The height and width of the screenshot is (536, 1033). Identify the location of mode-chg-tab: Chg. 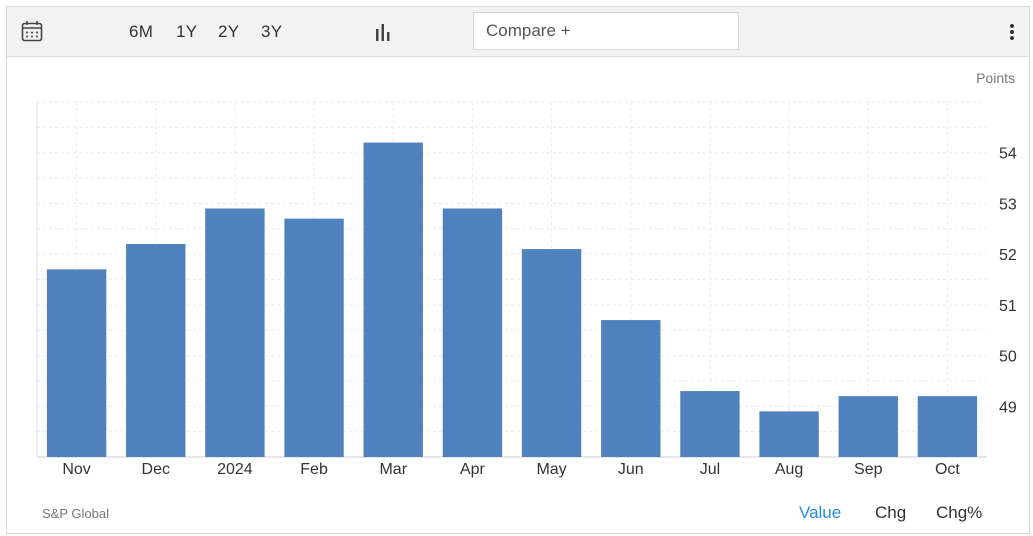
(890, 513).